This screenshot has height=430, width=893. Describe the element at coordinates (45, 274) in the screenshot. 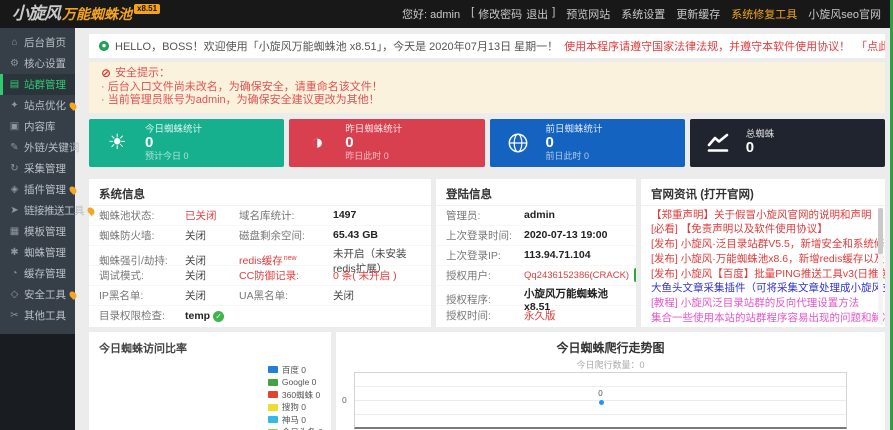

I see `sidebar-item-label: 缓存管理` at that location.